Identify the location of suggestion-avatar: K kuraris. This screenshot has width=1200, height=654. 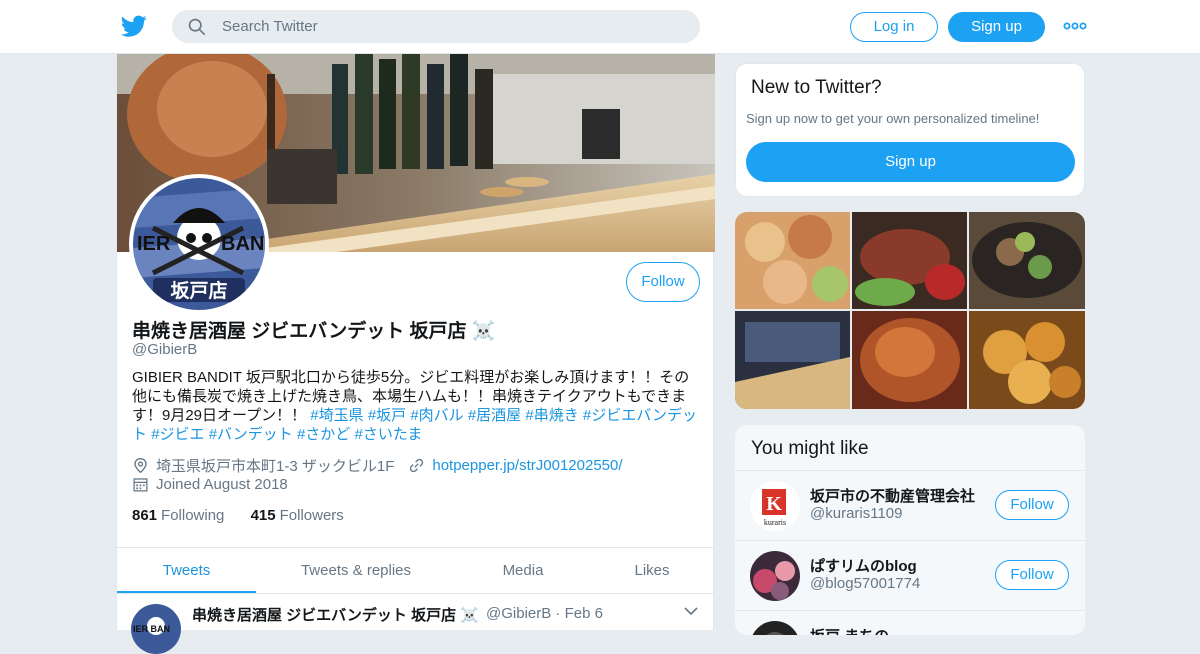
(775, 506).